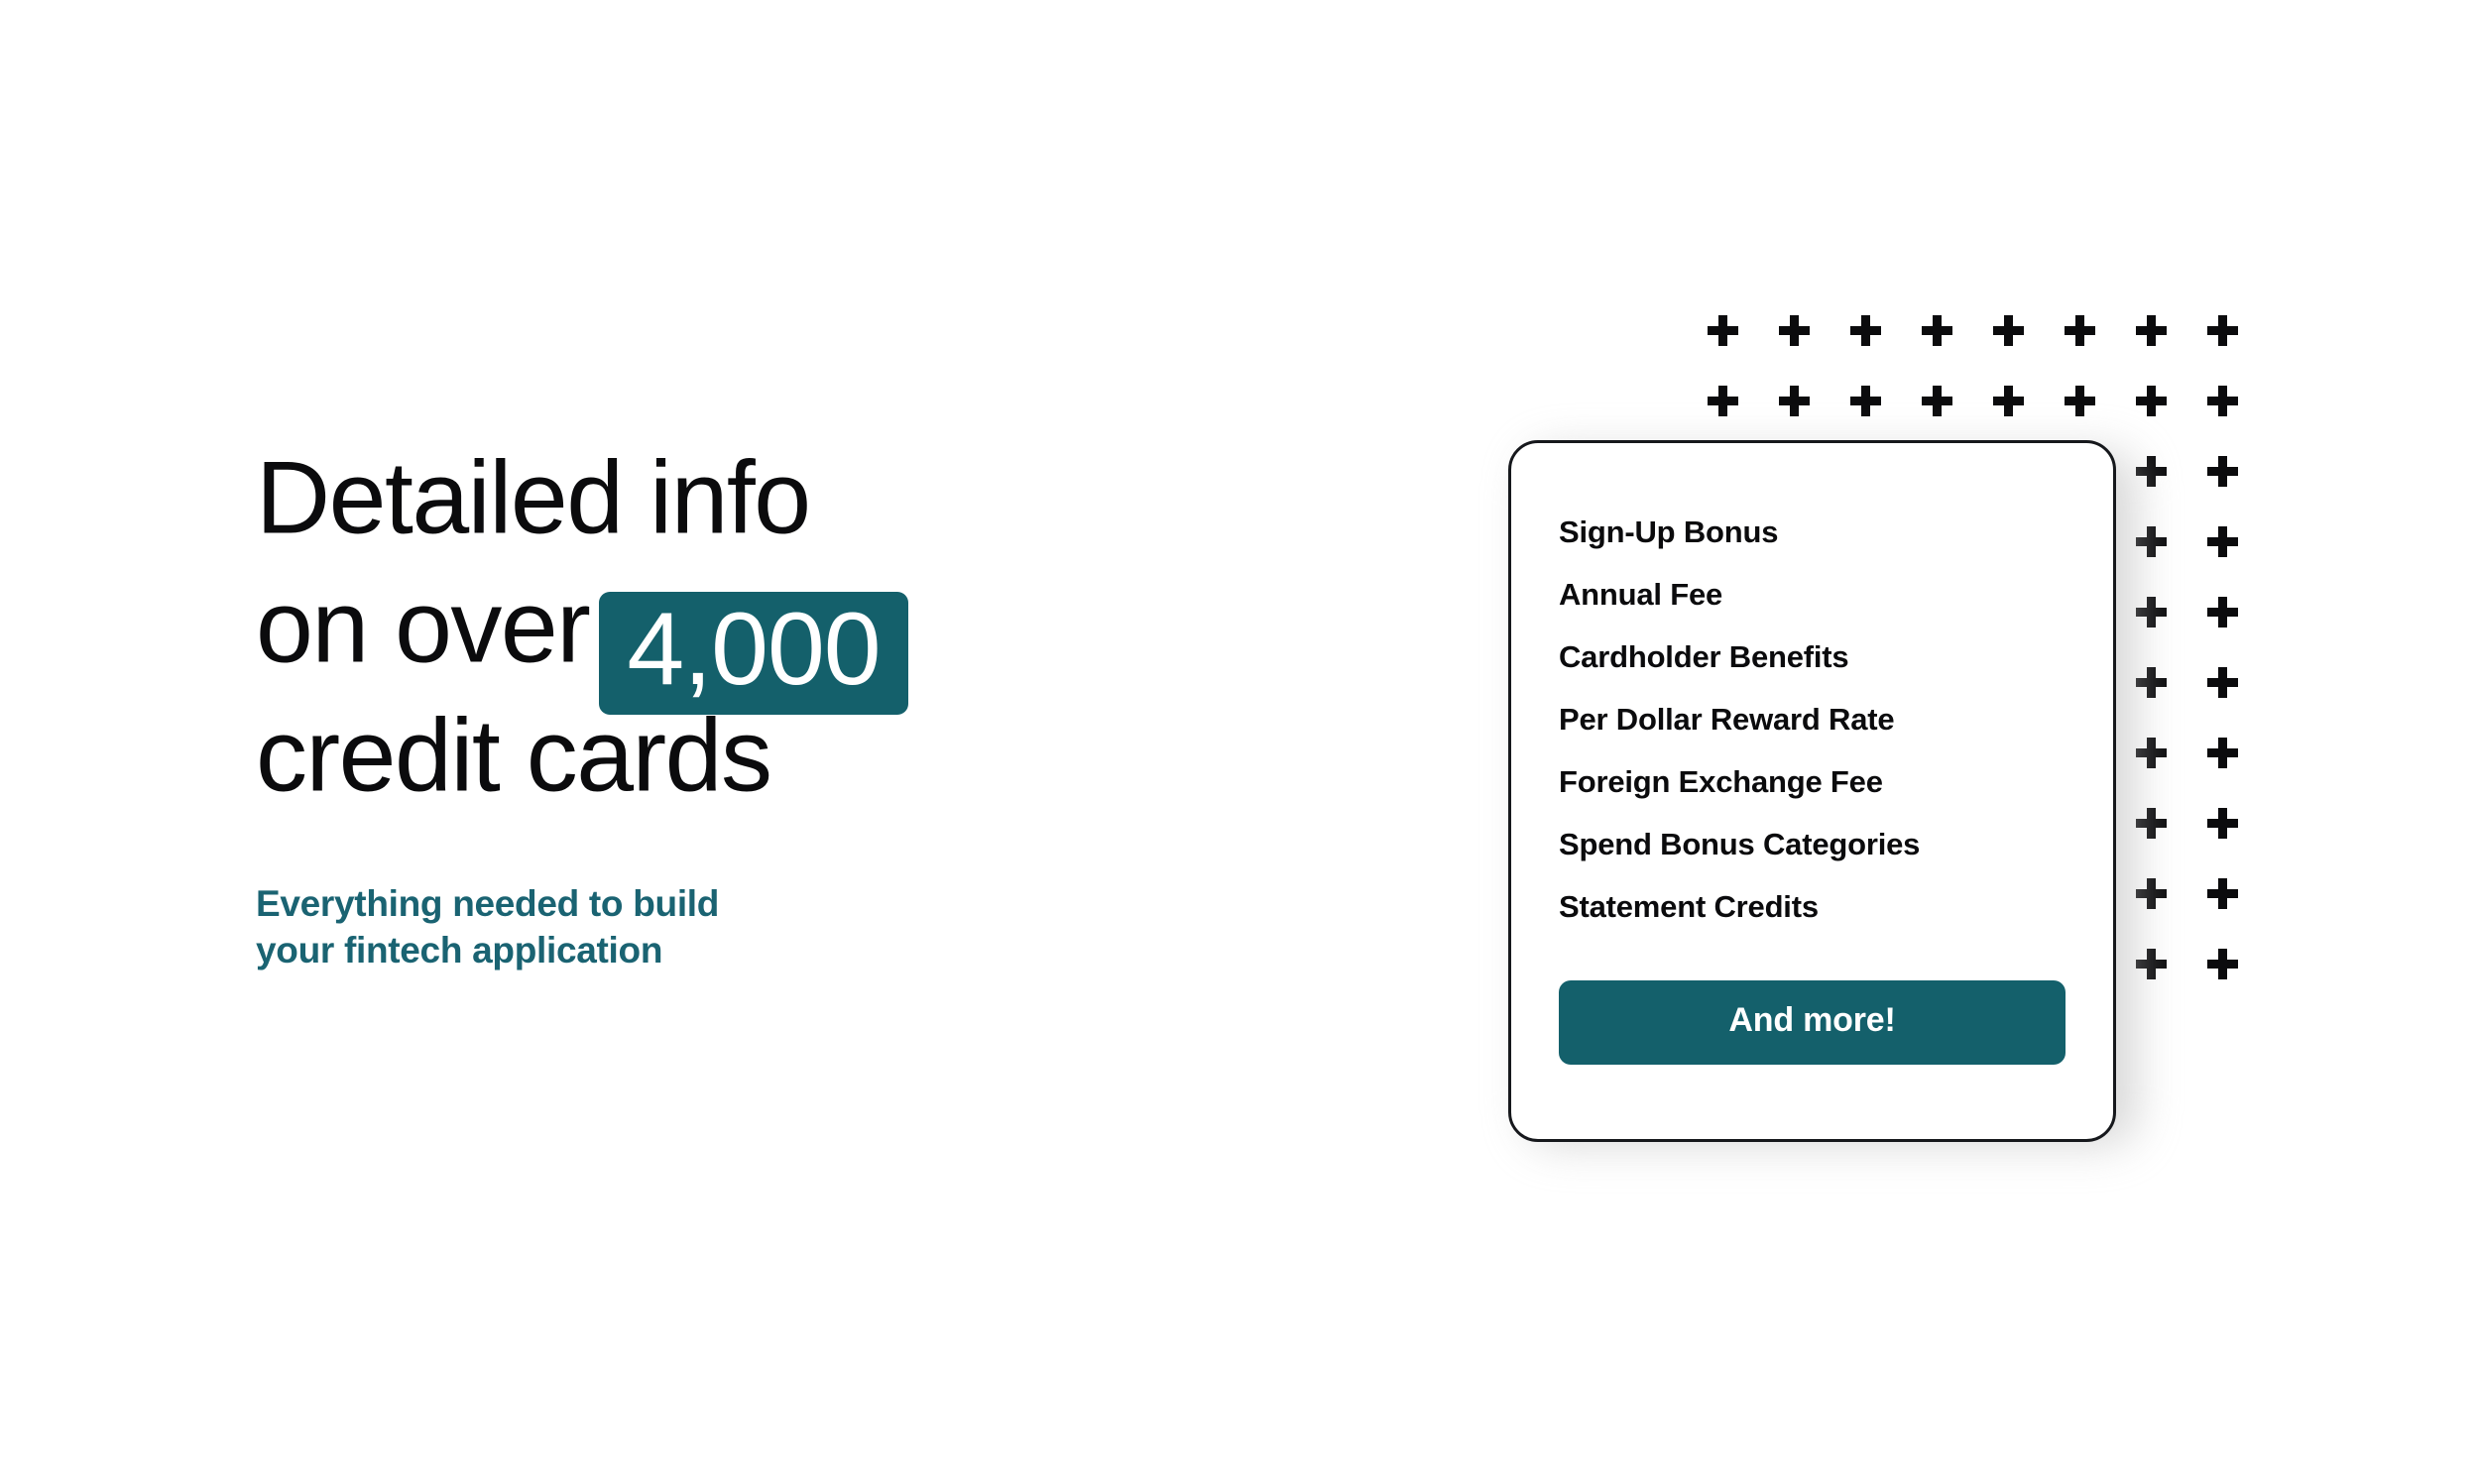 Image resolution: width=2479 pixels, height=1484 pixels. What do you see at coordinates (1740, 844) in the screenshot?
I see `feature-list-item: Spend Bonus Categories` at bounding box center [1740, 844].